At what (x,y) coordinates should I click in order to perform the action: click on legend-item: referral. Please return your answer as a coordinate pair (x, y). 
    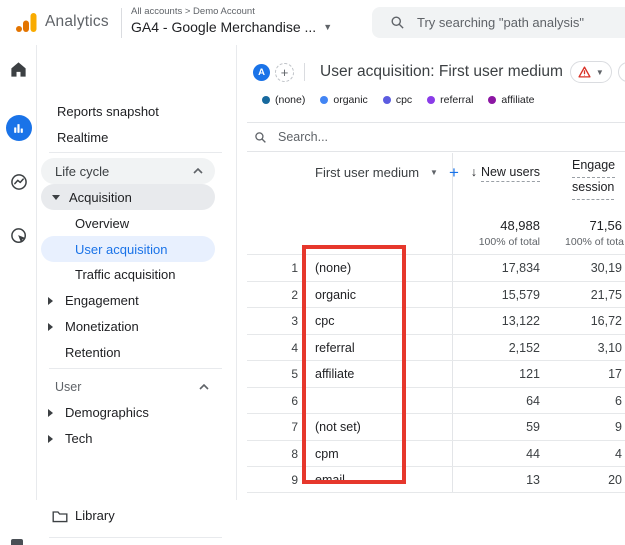
    Looking at the image, I should click on (450, 100).